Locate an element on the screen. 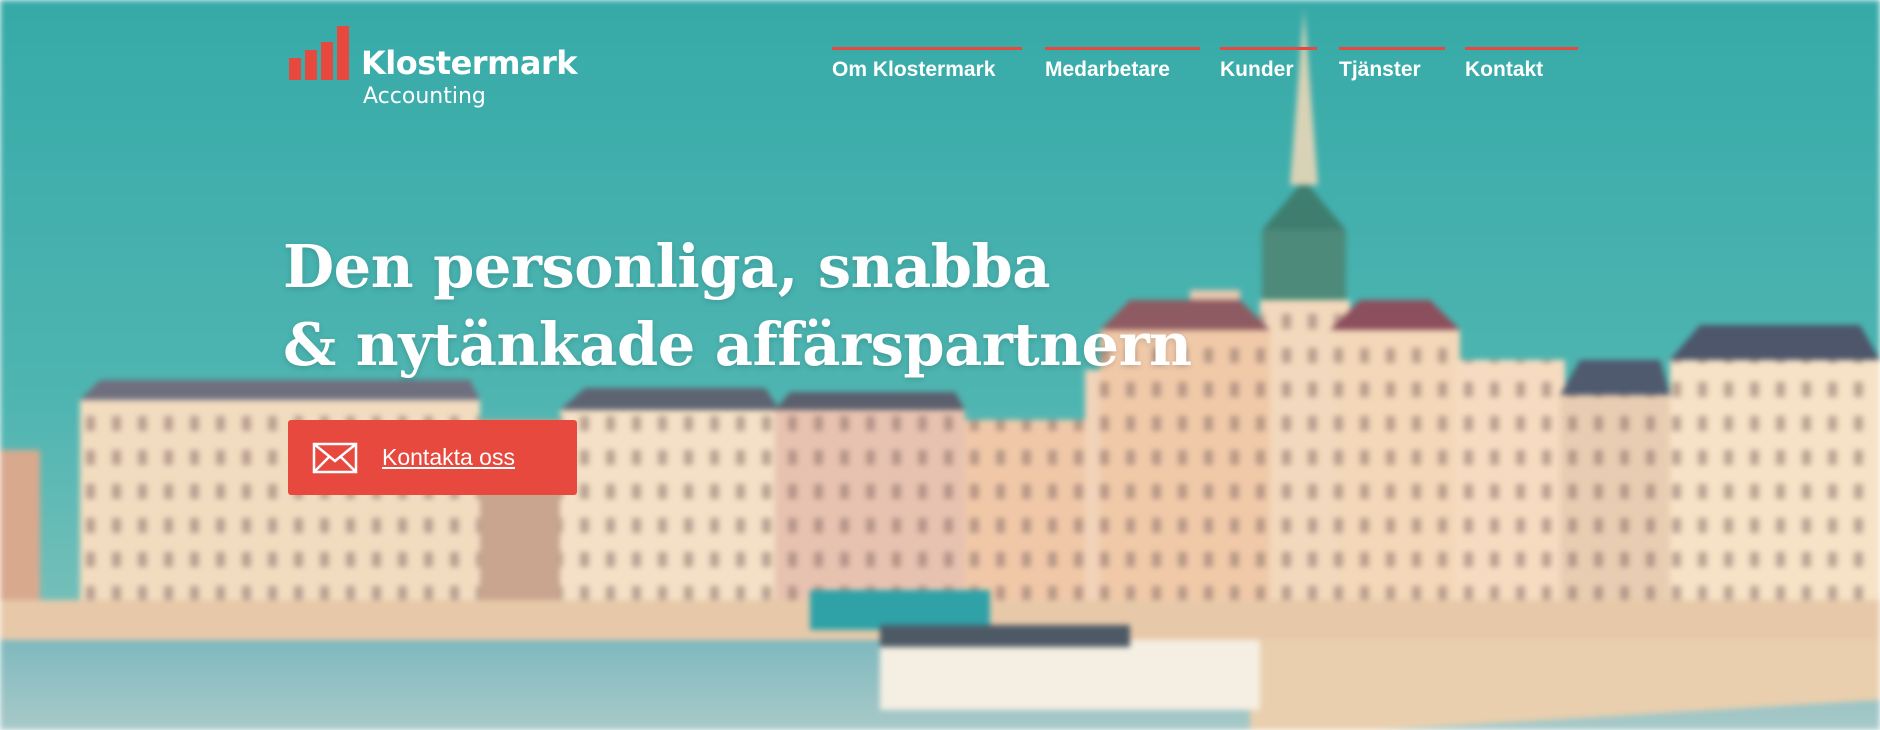 The image size is (1880, 730). hero-headline-line-2: & nytänkade affärspartnern is located at coordinates (737, 344).